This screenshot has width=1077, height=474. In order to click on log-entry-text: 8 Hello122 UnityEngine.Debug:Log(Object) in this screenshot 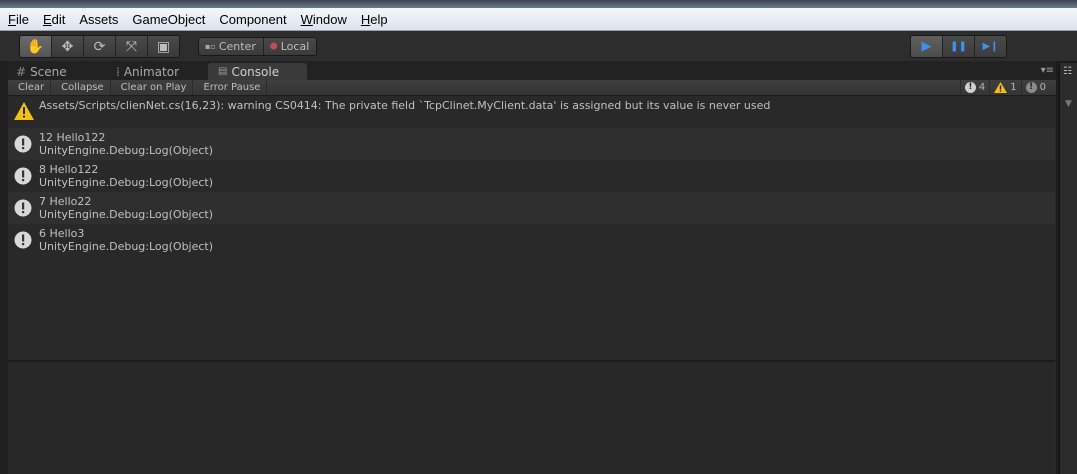, I will do `click(126, 176)`.